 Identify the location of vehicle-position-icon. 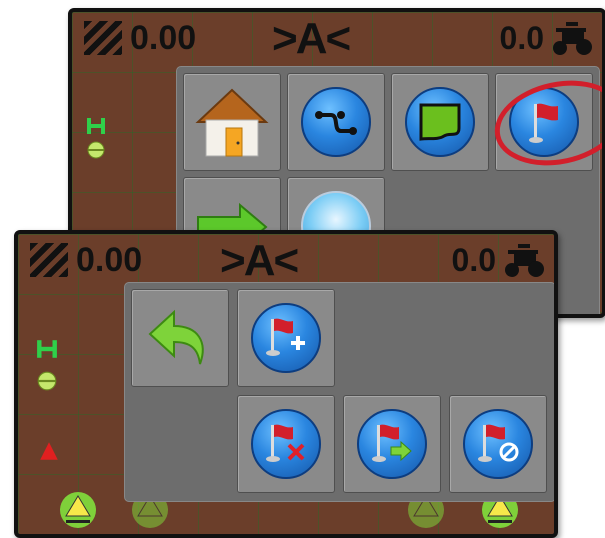
(49, 451).